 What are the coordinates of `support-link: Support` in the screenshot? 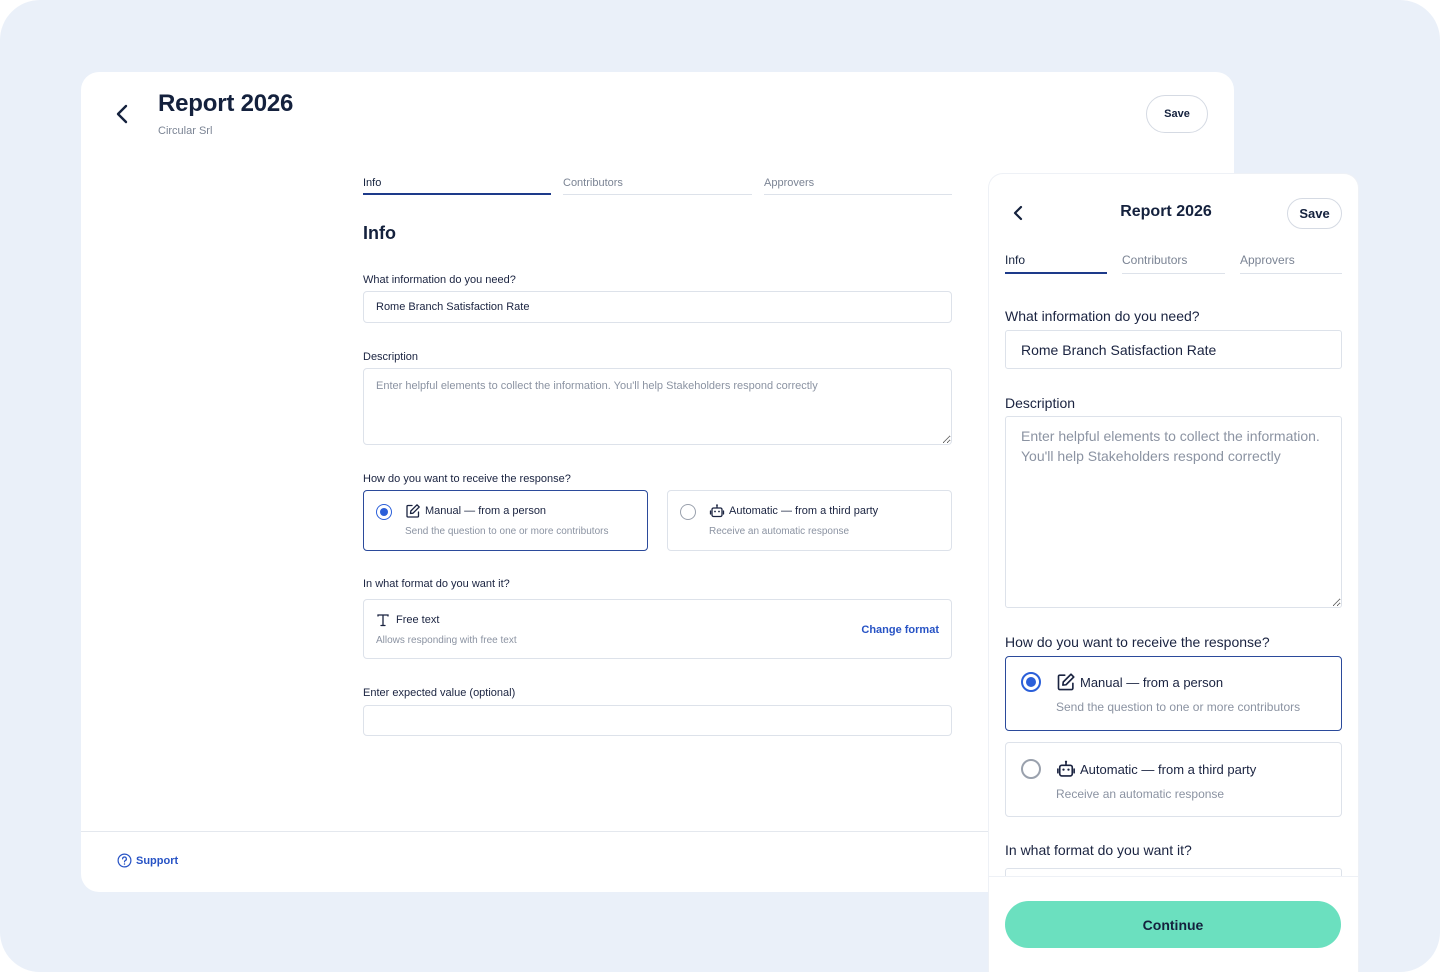 It's located at (147, 860).